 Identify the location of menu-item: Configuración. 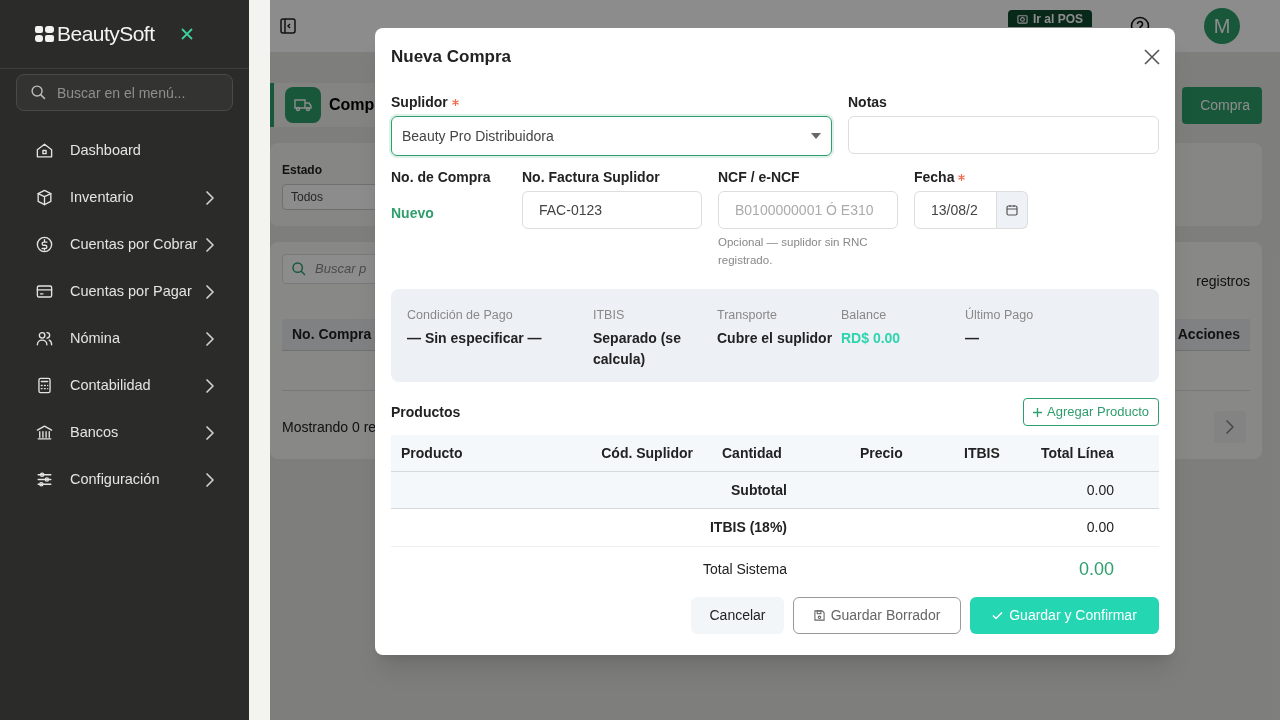
(124, 479).